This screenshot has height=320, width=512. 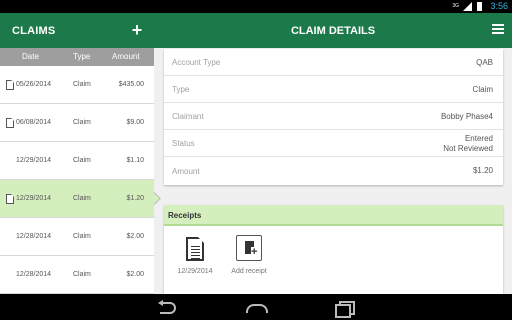 I want to click on menu-icon, so click(x=498, y=30).